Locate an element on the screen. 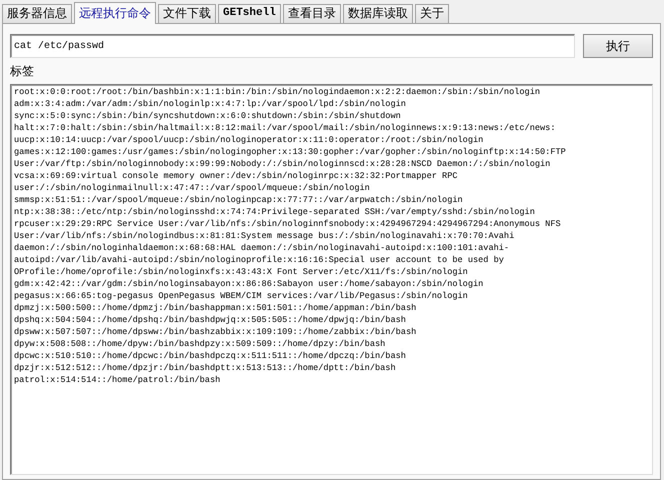 The width and height of the screenshot is (664, 480). tab: 远程执行命令 is located at coordinates (115, 13).